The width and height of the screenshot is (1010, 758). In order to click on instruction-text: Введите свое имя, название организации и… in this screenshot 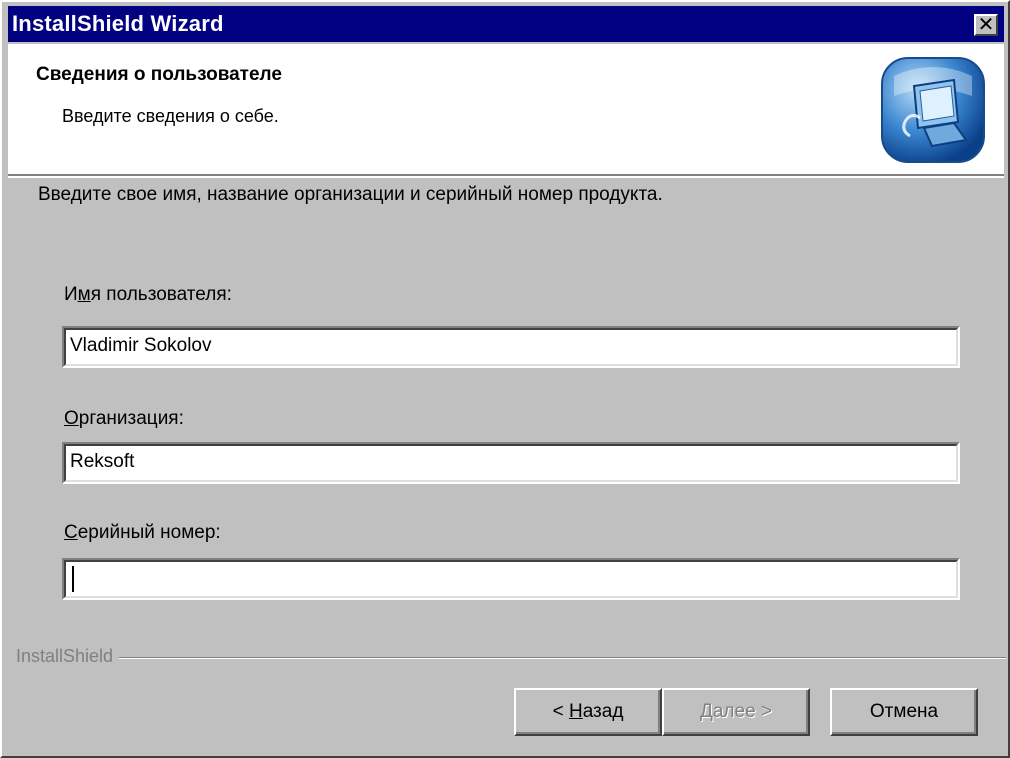, I will do `click(350, 194)`.